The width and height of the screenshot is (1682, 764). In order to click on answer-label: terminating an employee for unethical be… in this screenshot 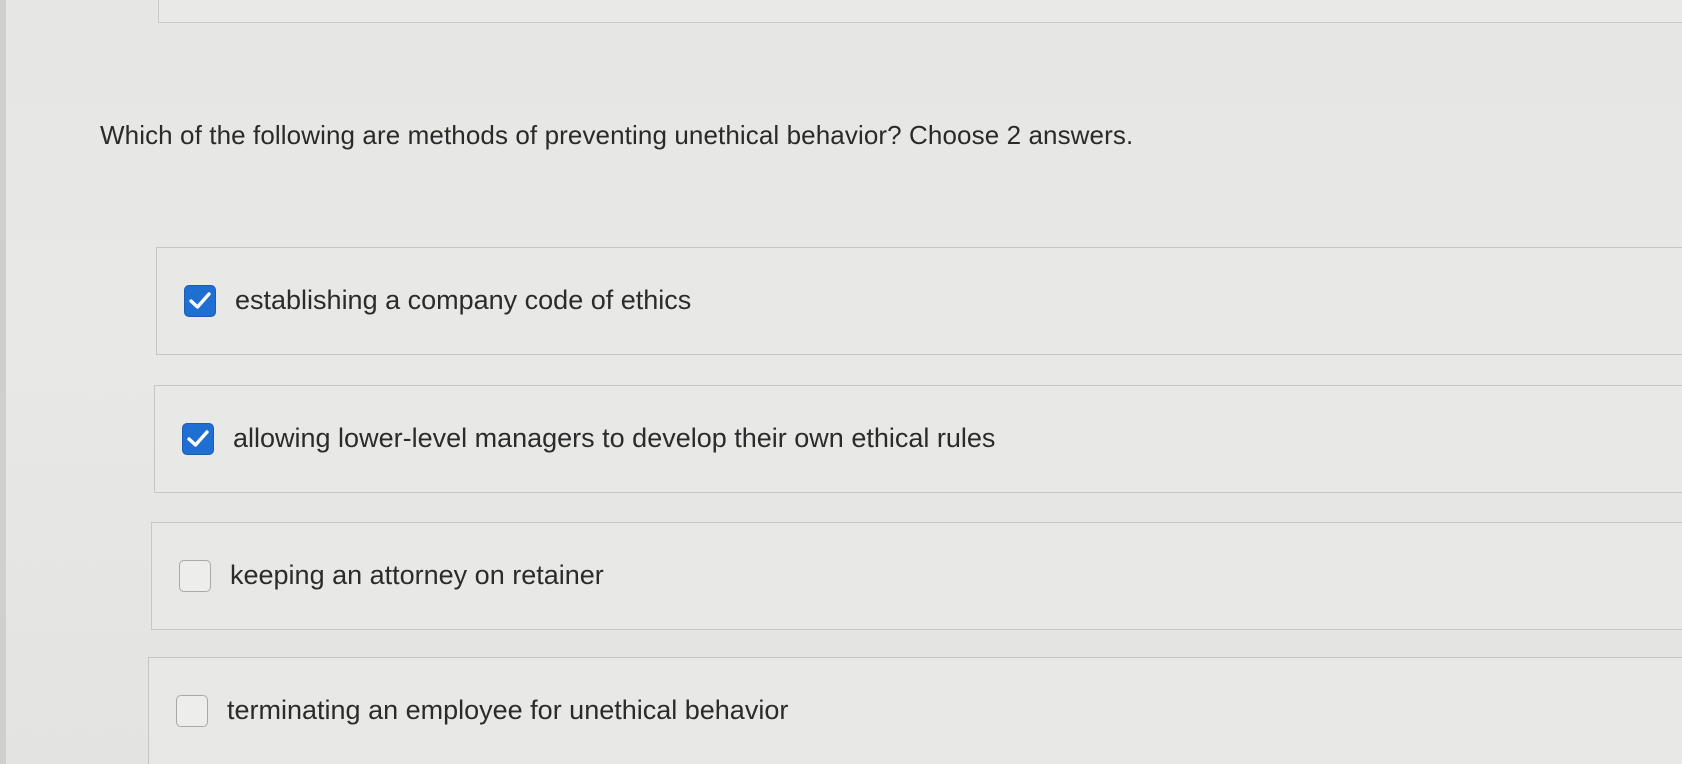, I will do `click(508, 710)`.